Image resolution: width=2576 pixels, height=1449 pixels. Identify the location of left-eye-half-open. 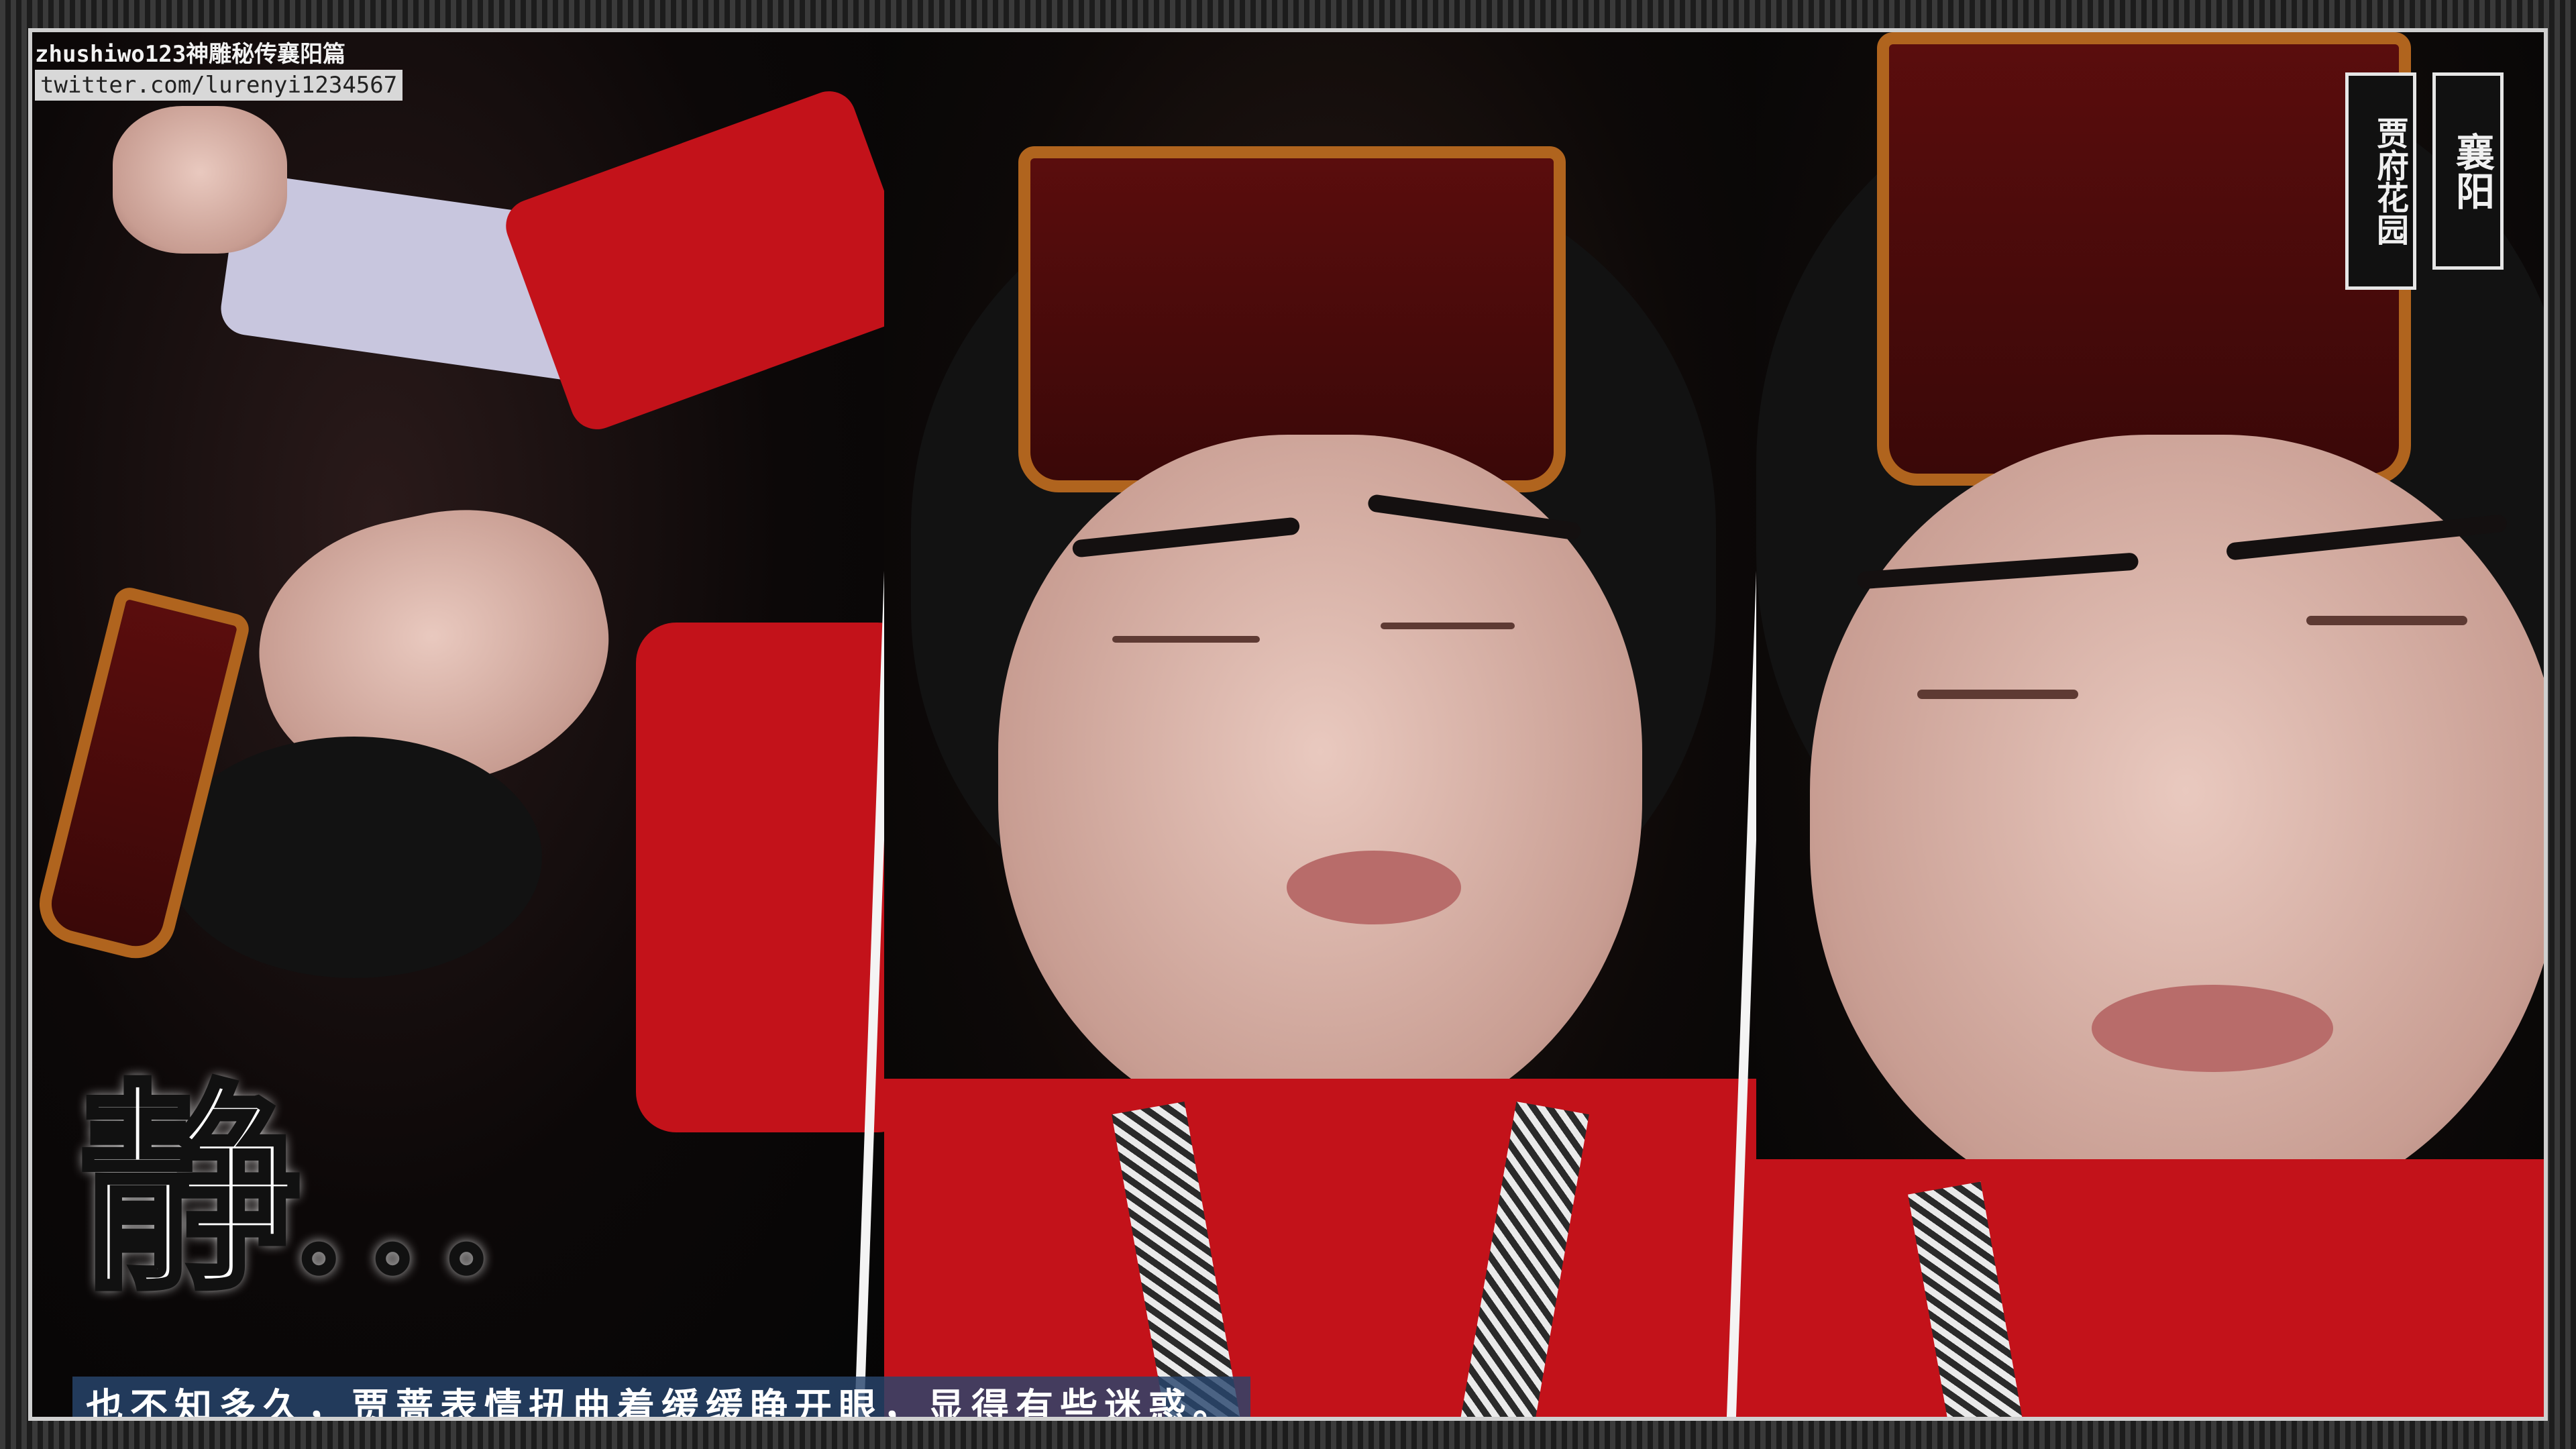
(1997, 694).